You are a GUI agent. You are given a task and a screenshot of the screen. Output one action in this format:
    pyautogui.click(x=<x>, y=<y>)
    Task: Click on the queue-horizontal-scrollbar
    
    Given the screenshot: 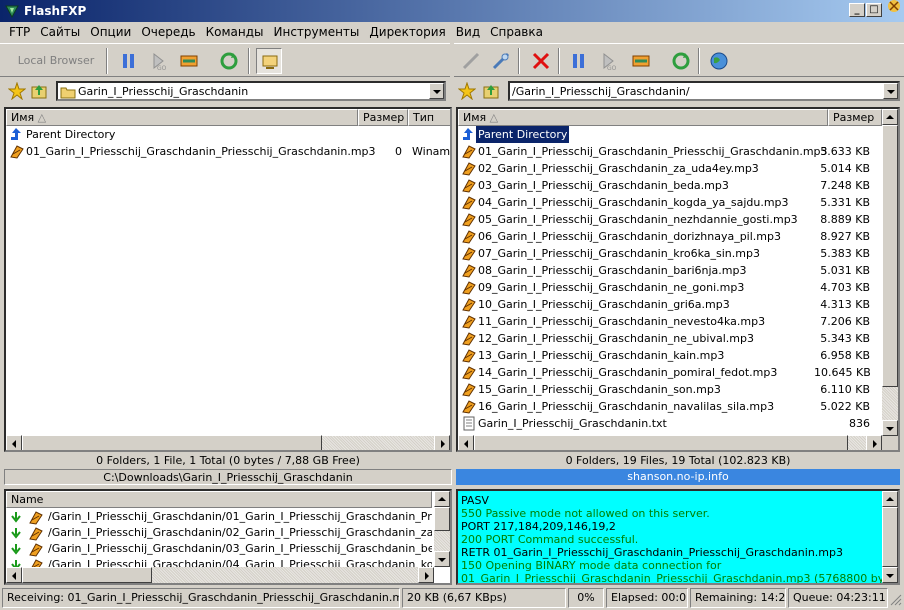 What is the action you would take?
    pyautogui.click(x=220, y=575)
    